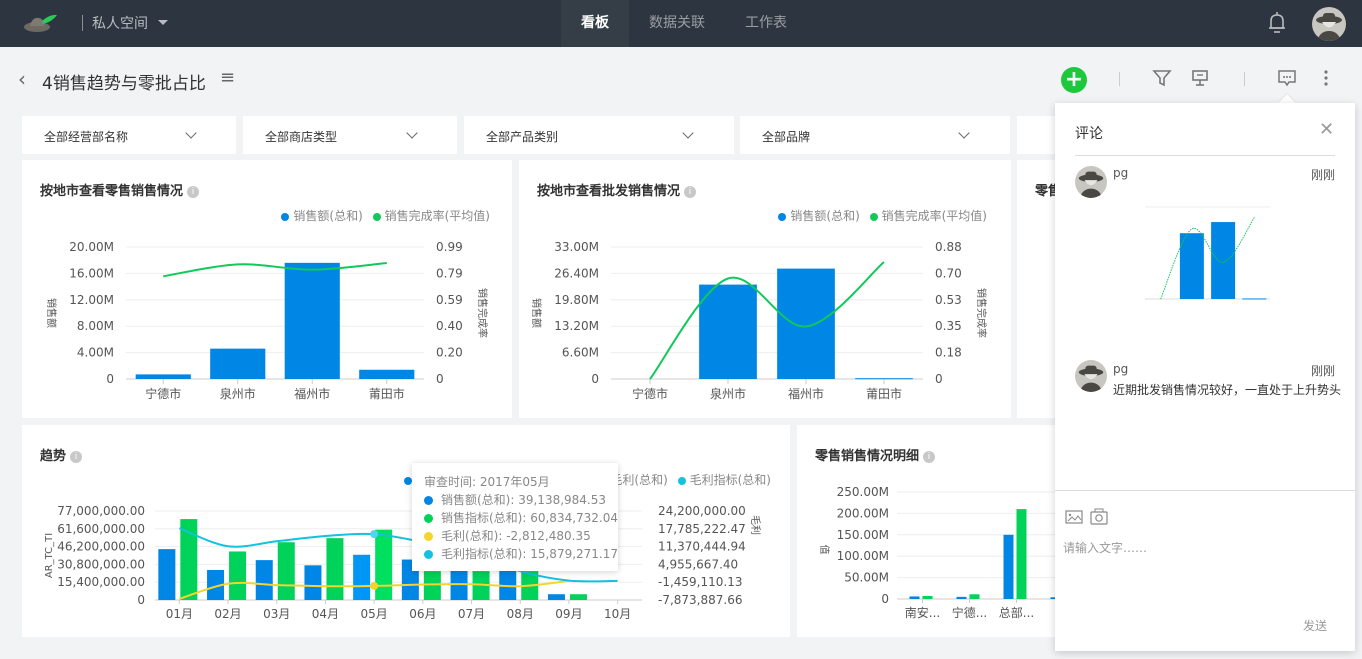 Image resolution: width=1362 pixels, height=659 pixels. I want to click on y2-axis-label: 销售完成率, so click(482, 313).